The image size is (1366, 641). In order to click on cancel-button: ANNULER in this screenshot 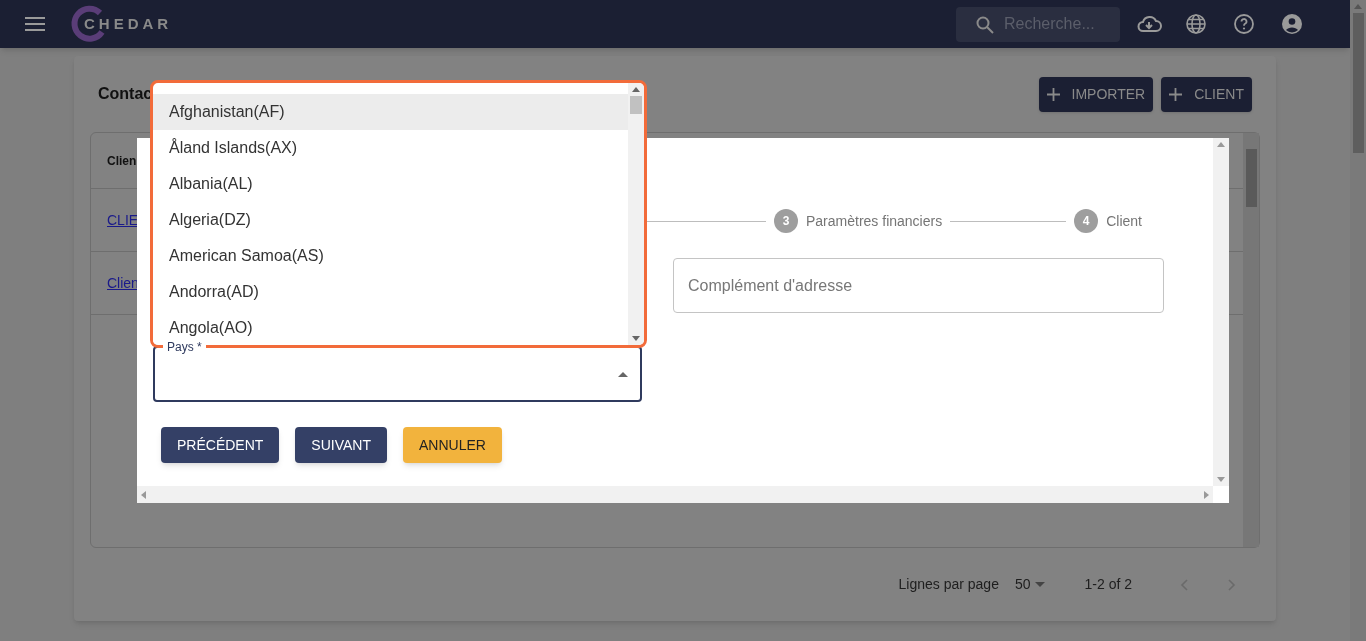, I will do `click(452, 445)`.